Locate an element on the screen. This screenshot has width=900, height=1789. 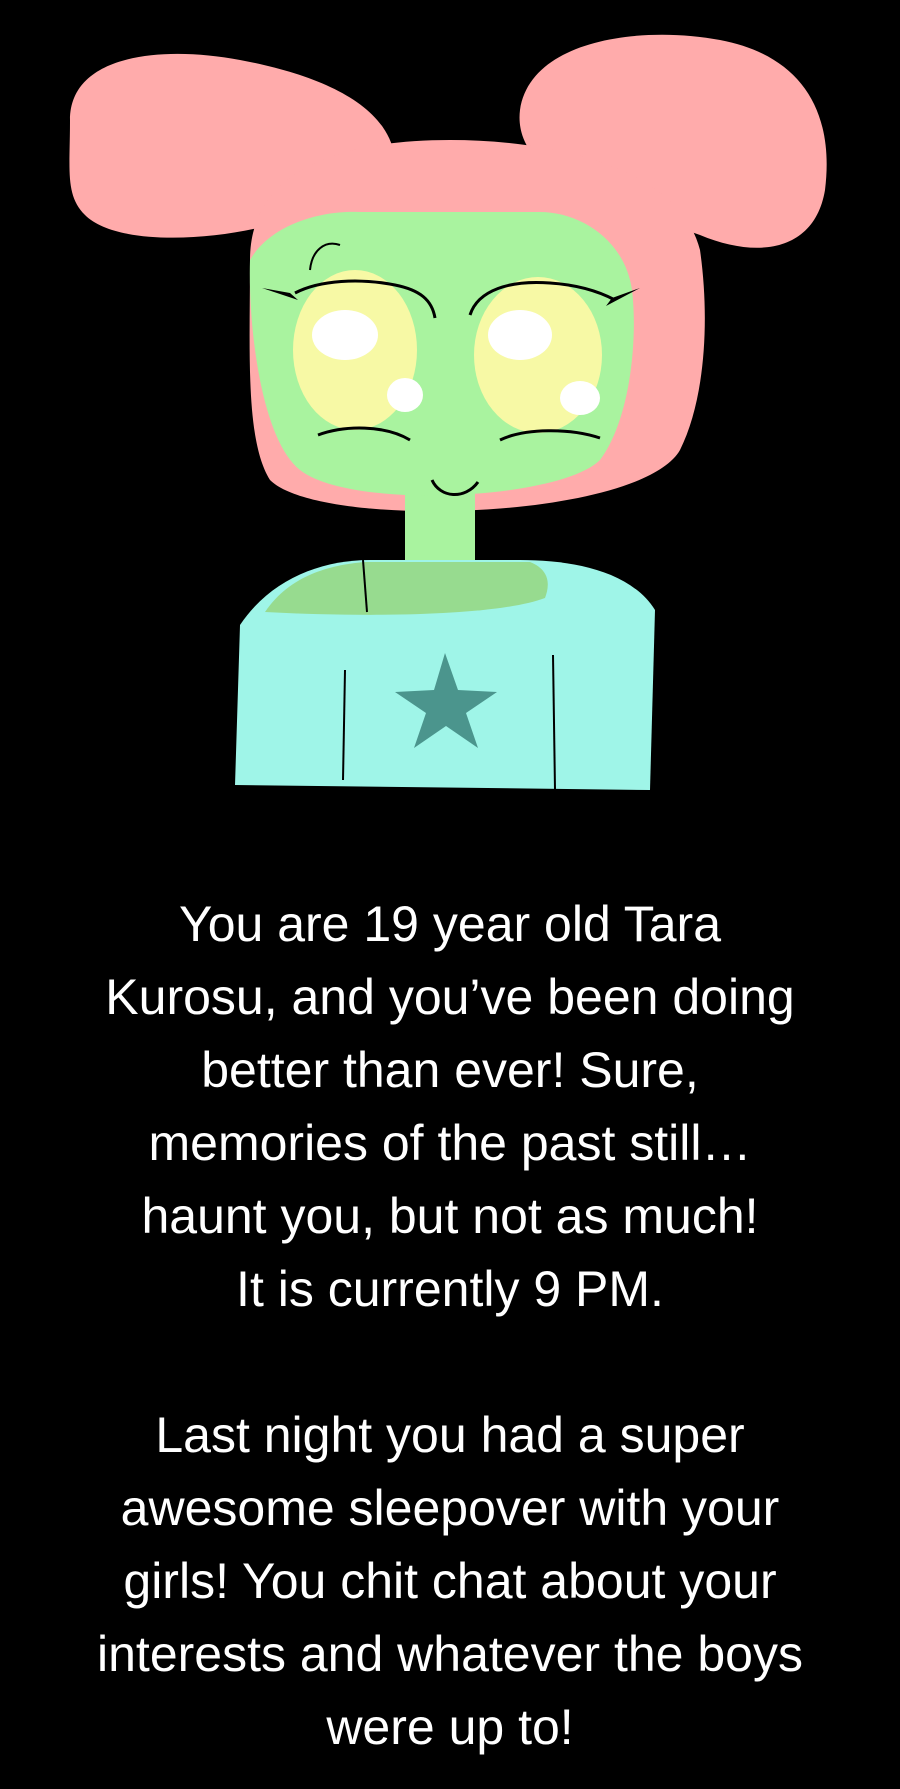
story-line: girls! You chit chat about your is located at coordinates (450, 1581).